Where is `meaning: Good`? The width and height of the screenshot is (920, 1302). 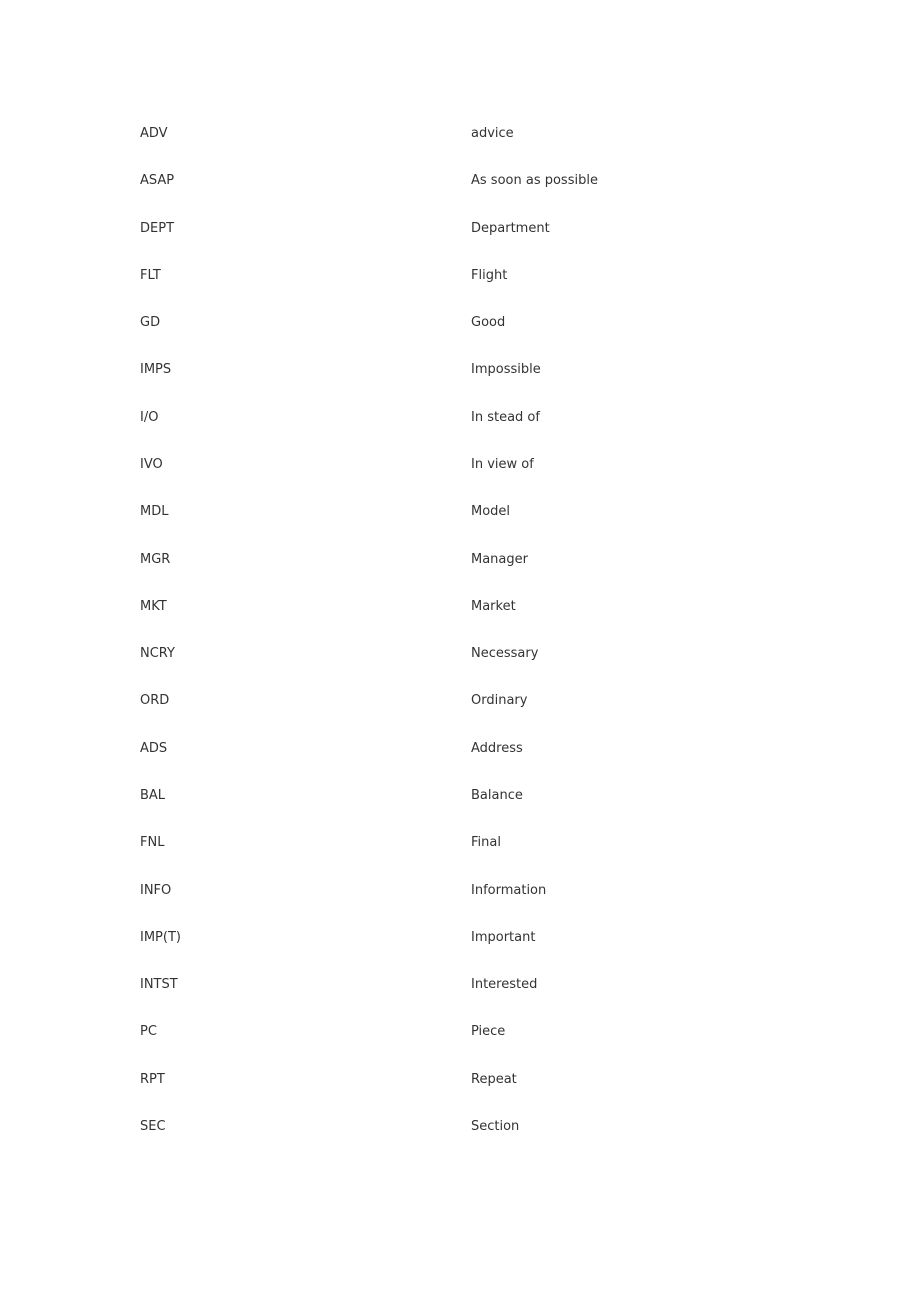 meaning: Good is located at coordinates (488, 323).